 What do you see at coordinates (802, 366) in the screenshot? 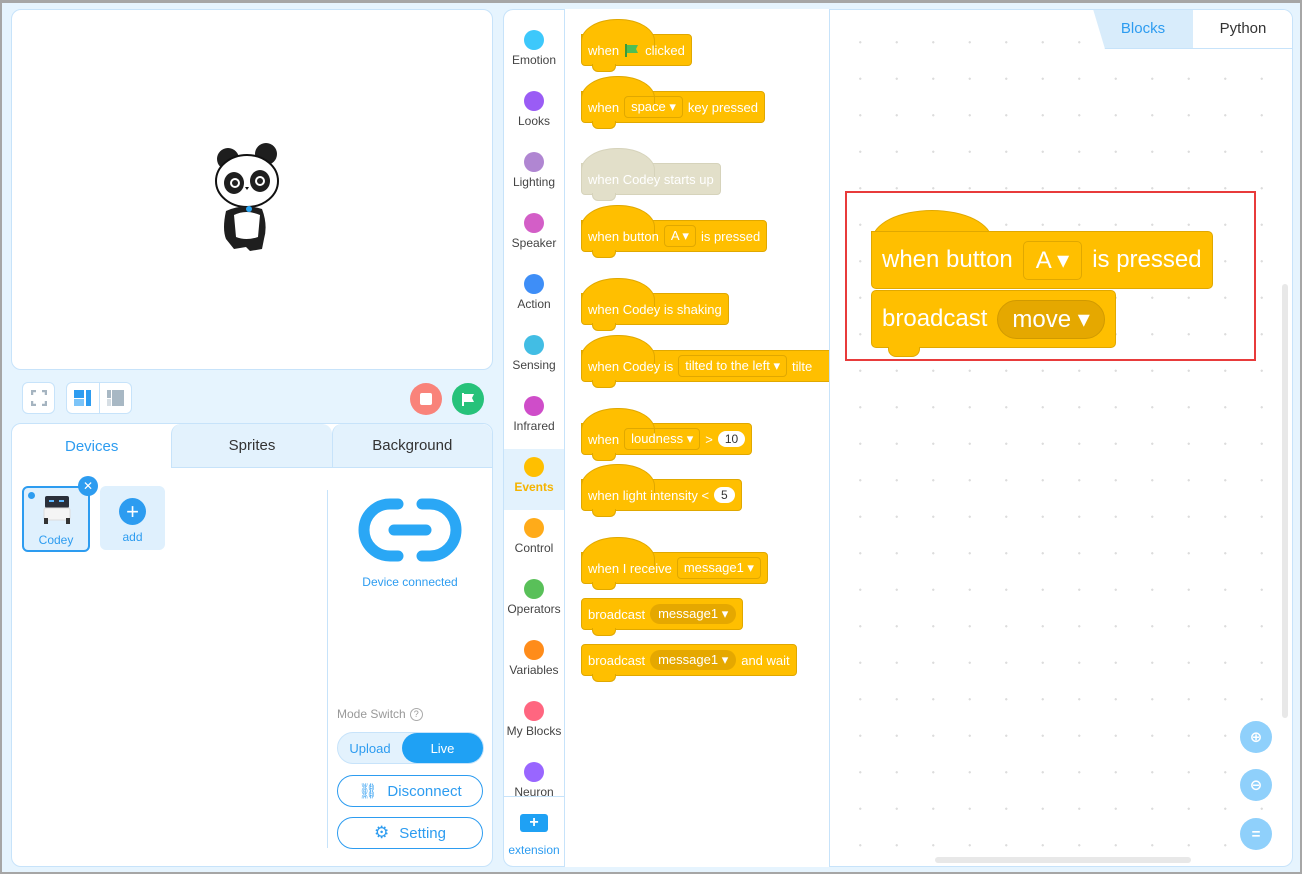
I see `block-text: tilte` at bounding box center [802, 366].